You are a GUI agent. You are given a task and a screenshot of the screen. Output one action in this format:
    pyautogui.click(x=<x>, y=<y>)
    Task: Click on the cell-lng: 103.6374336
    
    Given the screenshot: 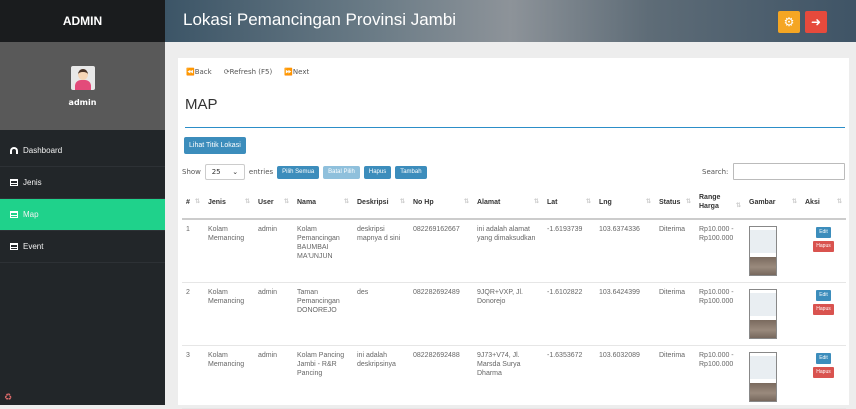 What is the action you would take?
    pyautogui.click(x=625, y=251)
    